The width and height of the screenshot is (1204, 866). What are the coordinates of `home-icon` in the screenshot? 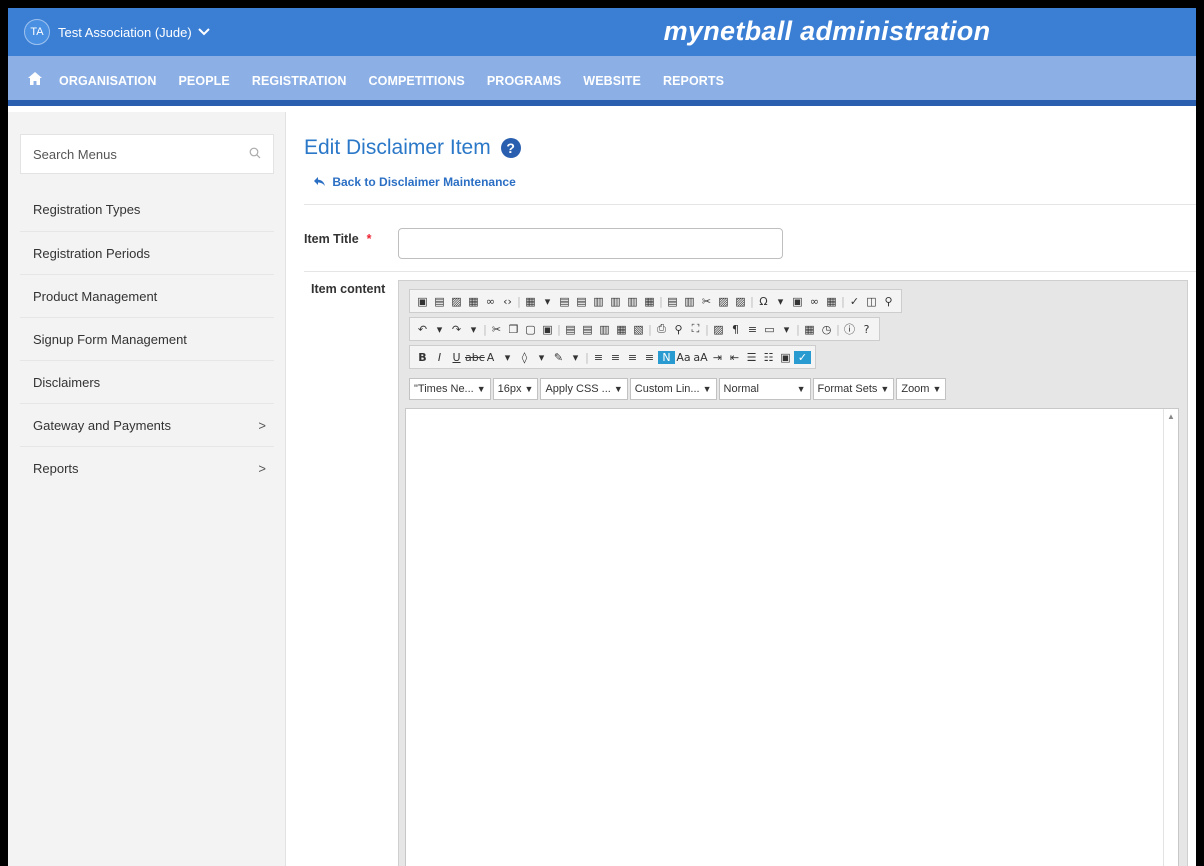 It's located at (35, 80).